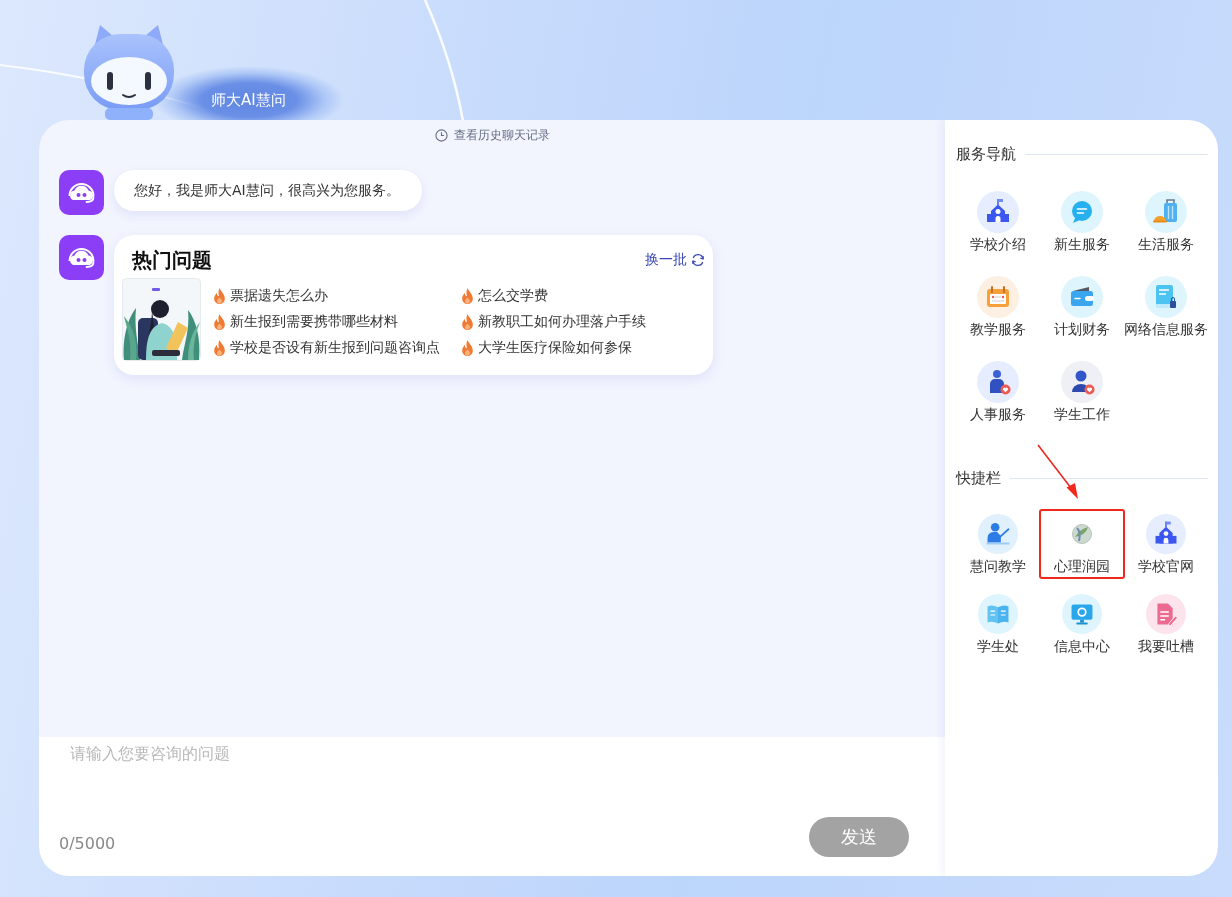  What do you see at coordinates (337, 296) in the screenshot?
I see `question-link: 票据遗失怎么办` at bounding box center [337, 296].